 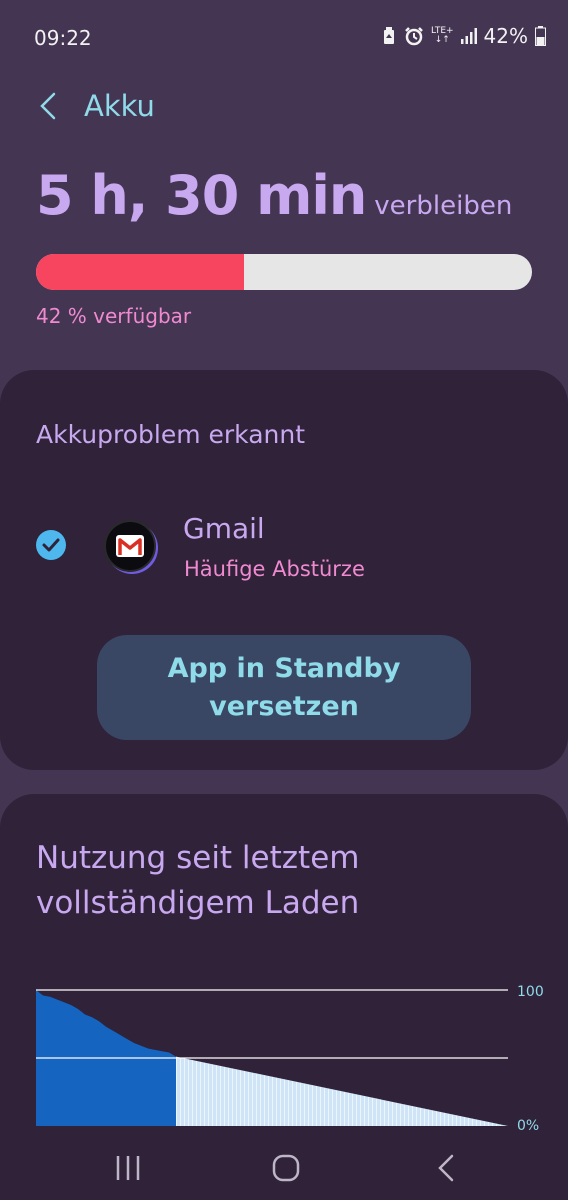 I want to click on page-title: Akku, so click(x=119, y=106).